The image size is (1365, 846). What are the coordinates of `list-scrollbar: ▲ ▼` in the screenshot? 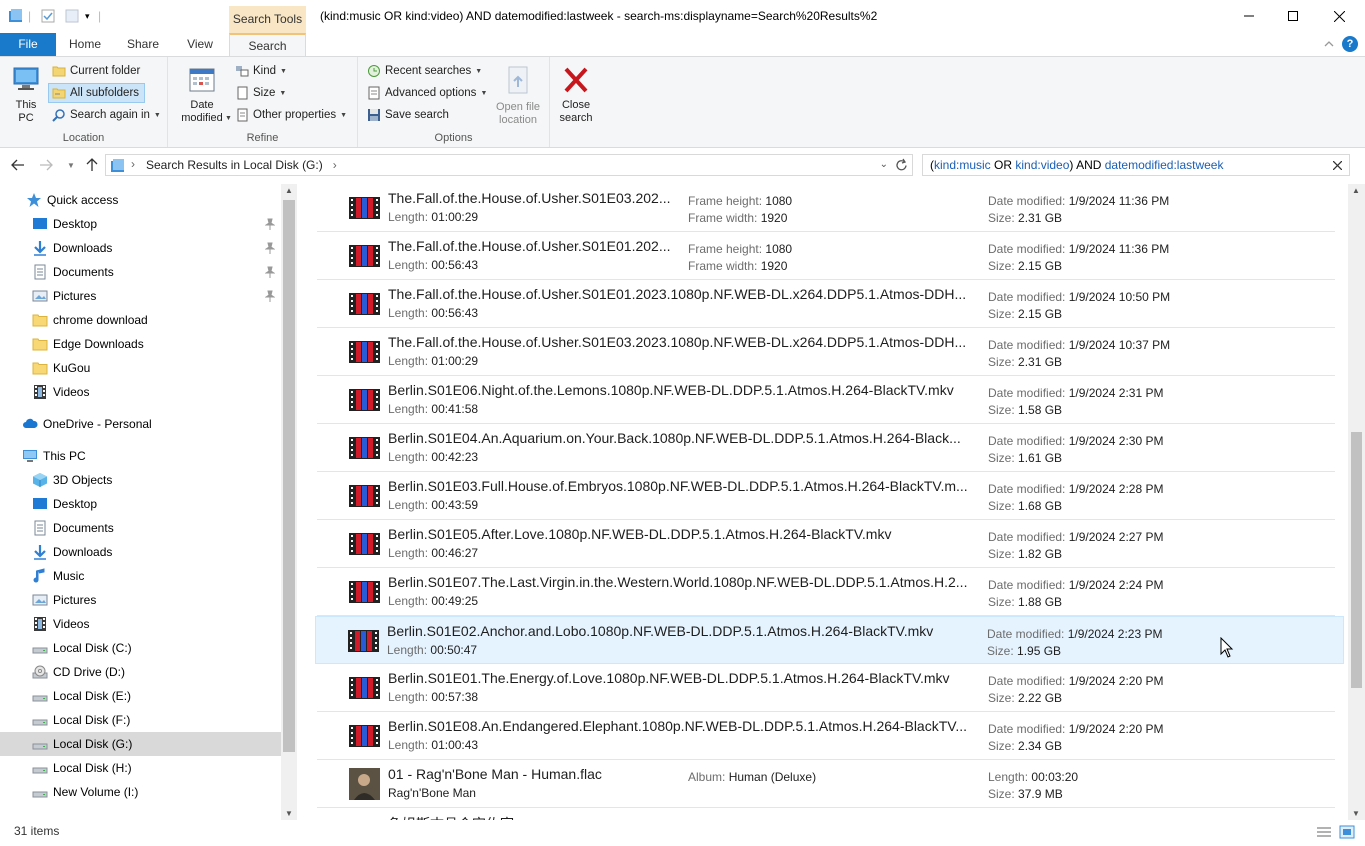 It's located at (1356, 502).